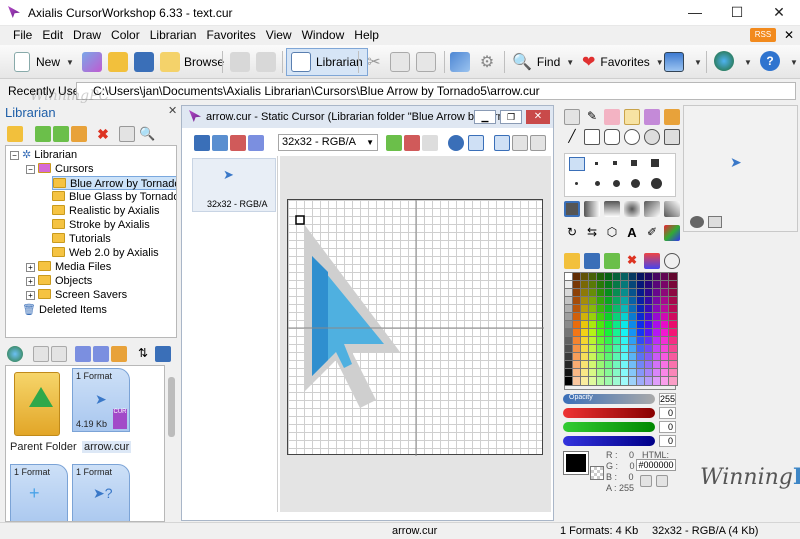 The height and width of the screenshot is (539, 800). What do you see at coordinates (143, 354) in the screenshot?
I see `sort-icon: ⇅` at bounding box center [143, 354].